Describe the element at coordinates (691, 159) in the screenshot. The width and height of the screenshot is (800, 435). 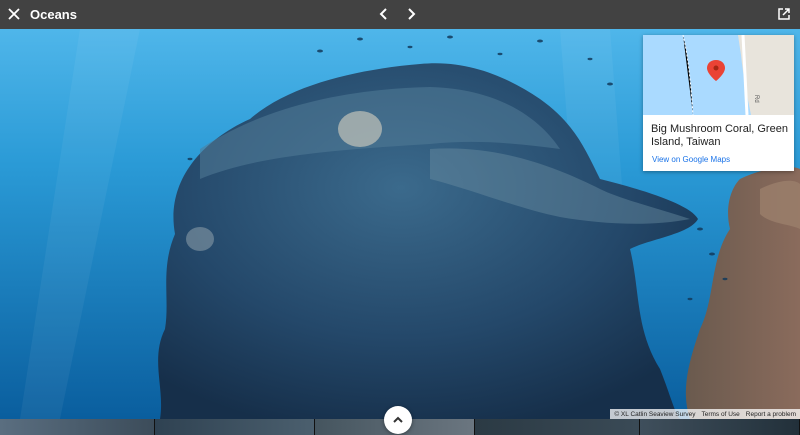
I see `view-on-google-maps-link: View on Google Maps` at that location.